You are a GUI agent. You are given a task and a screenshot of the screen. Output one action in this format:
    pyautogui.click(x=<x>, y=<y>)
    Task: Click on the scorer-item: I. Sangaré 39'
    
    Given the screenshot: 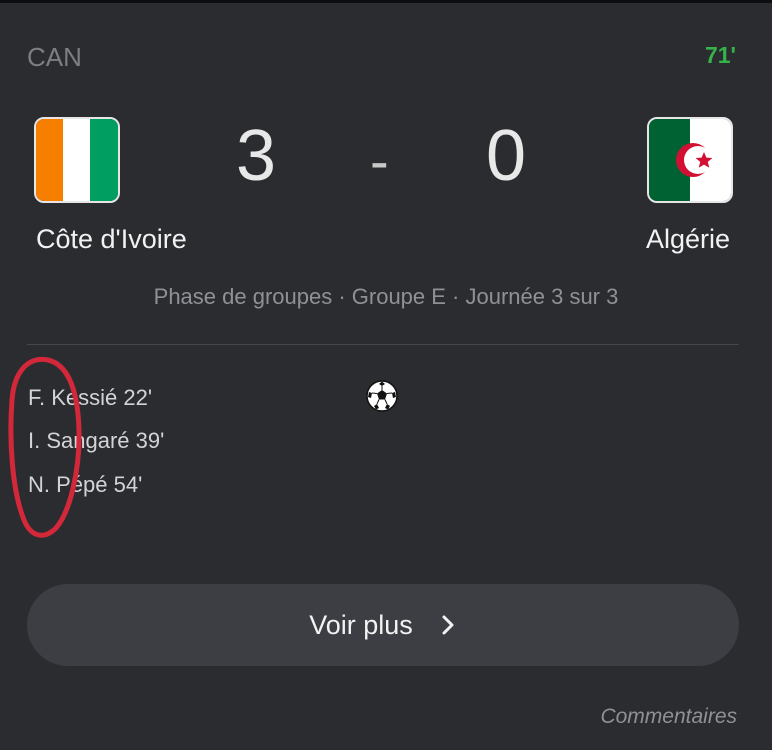 What is the action you would take?
    pyautogui.click(x=96, y=440)
    